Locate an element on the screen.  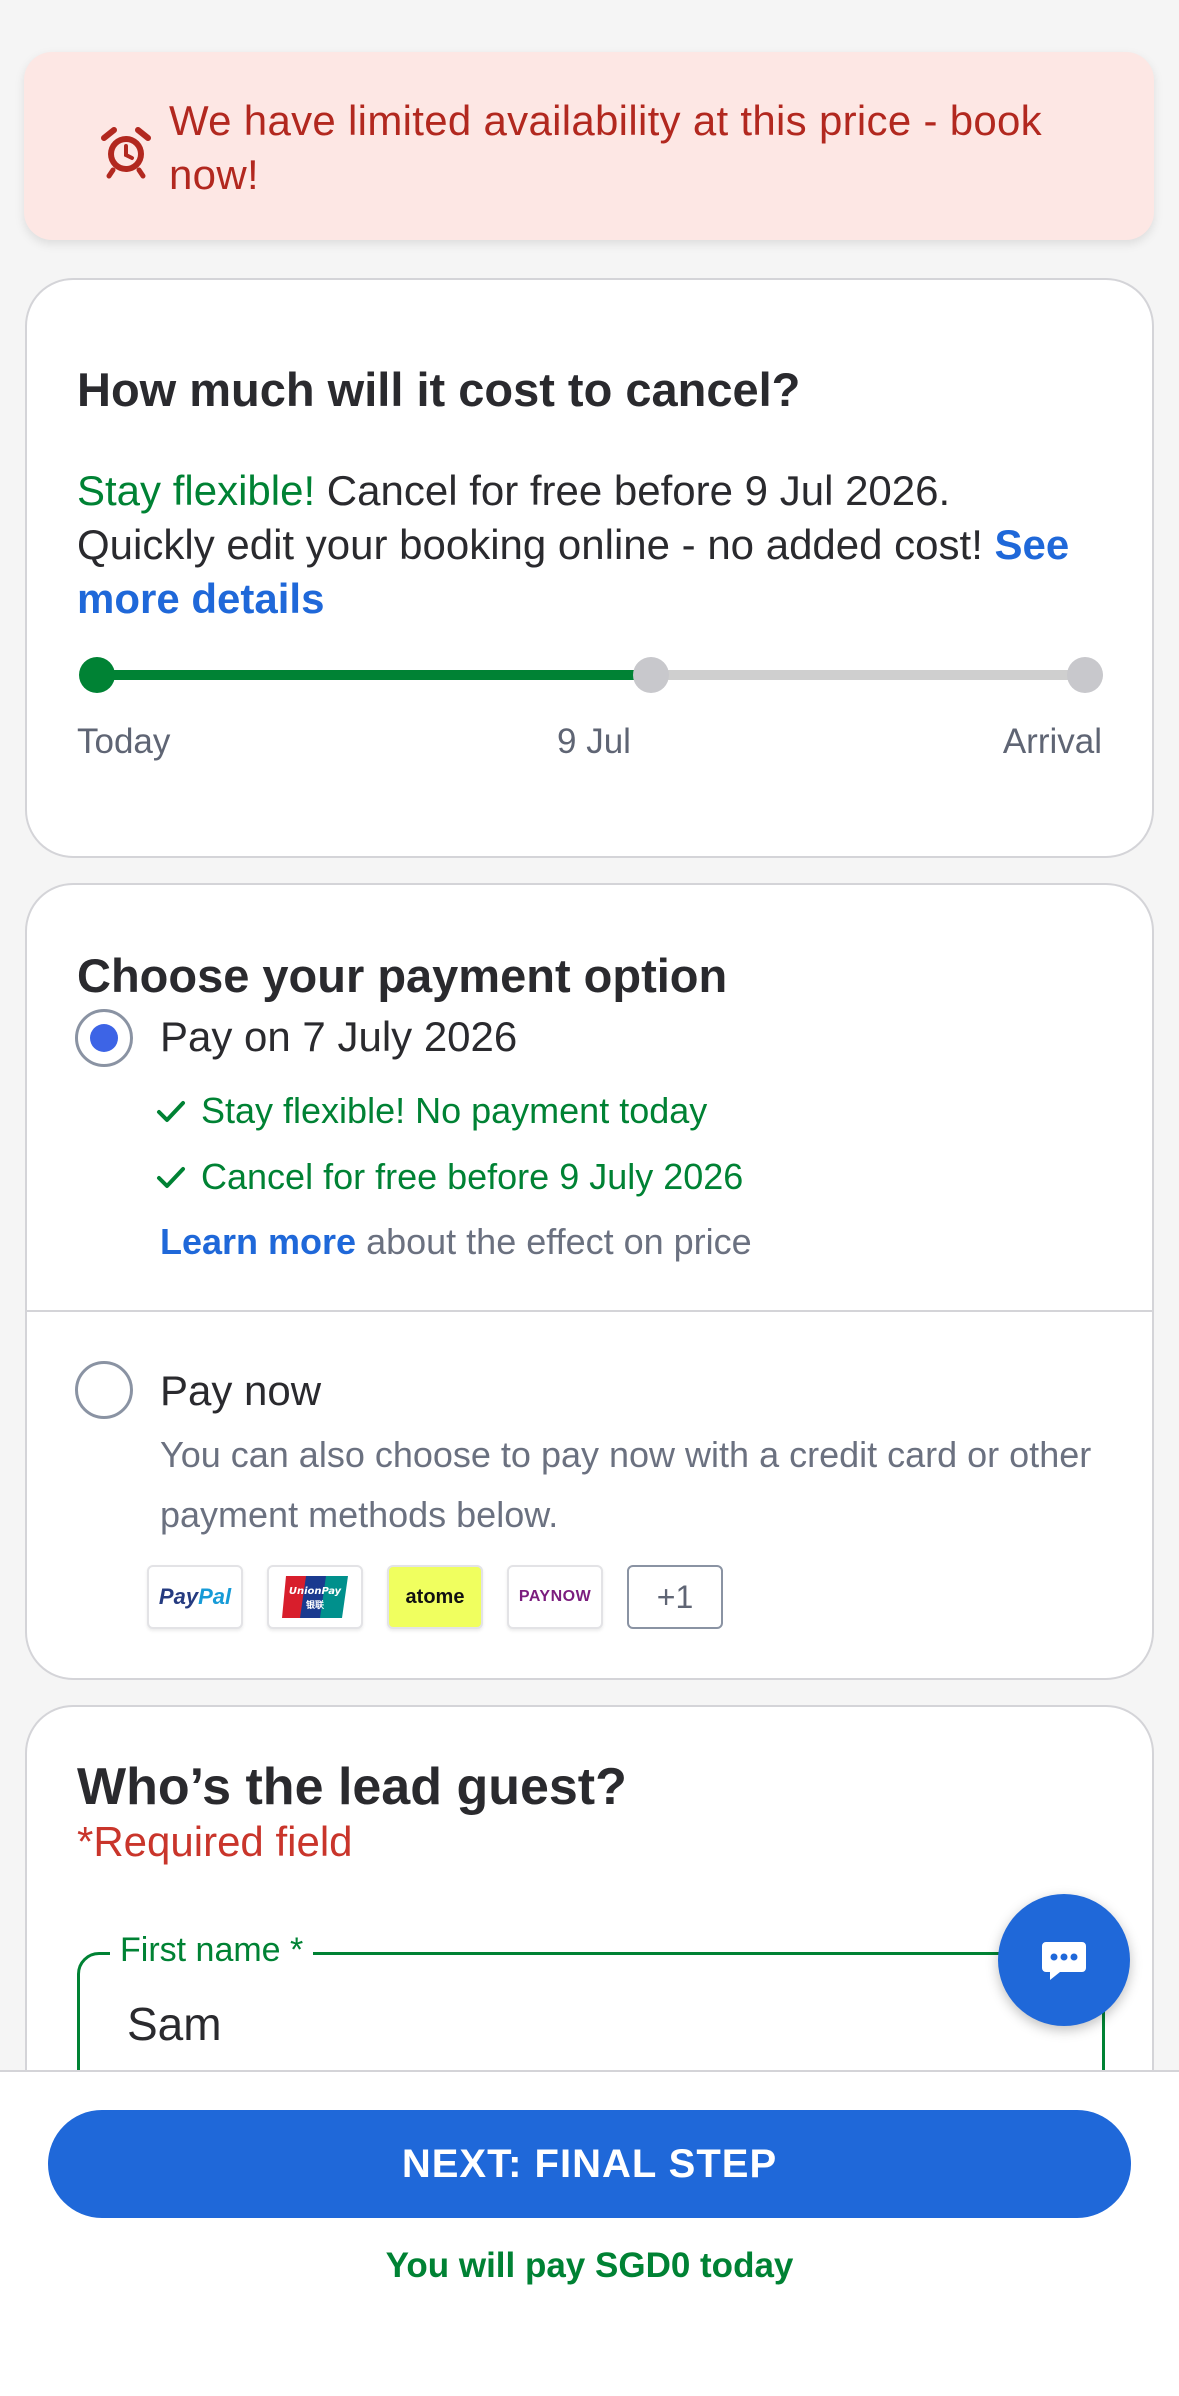
atome-logo: atome is located at coordinates (435, 1597).